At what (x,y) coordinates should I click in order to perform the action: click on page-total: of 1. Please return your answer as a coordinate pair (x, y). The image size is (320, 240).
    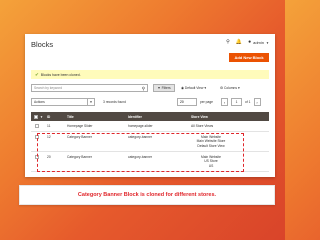
    Looking at the image, I should click on (248, 102).